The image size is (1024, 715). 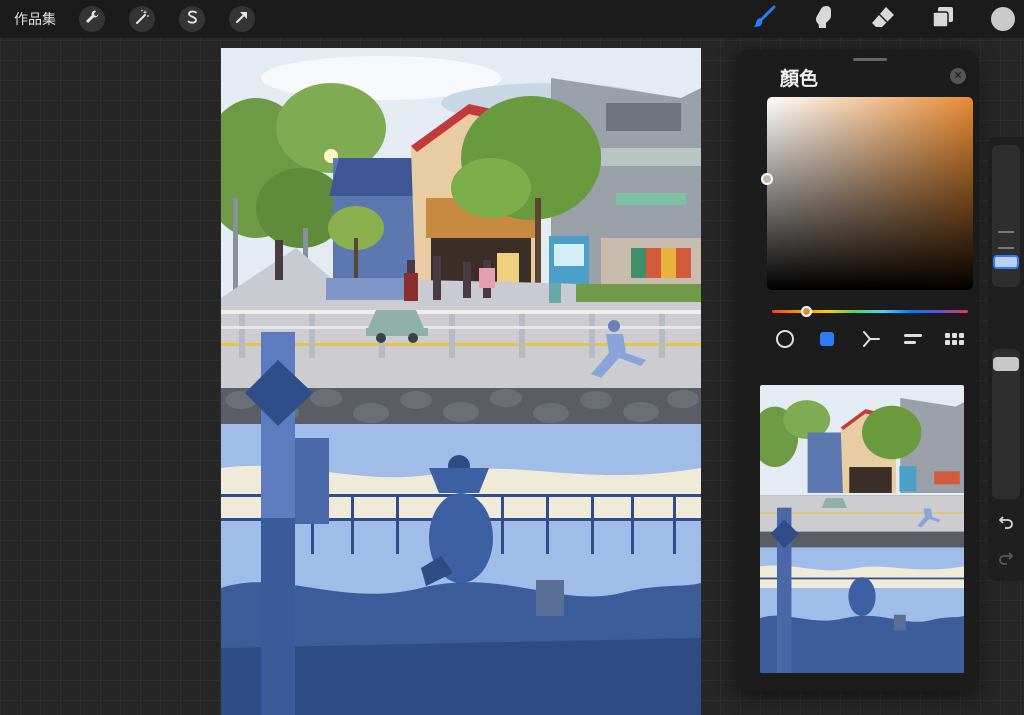 I want to click on wrench-icon, so click(x=92, y=19).